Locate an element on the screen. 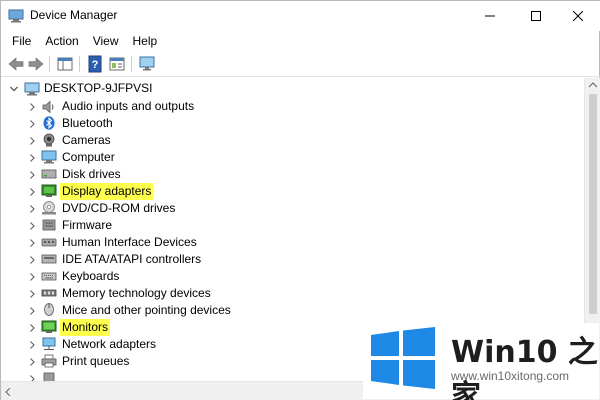 The image size is (600, 400). maximize-button is located at coordinates (536, 16).